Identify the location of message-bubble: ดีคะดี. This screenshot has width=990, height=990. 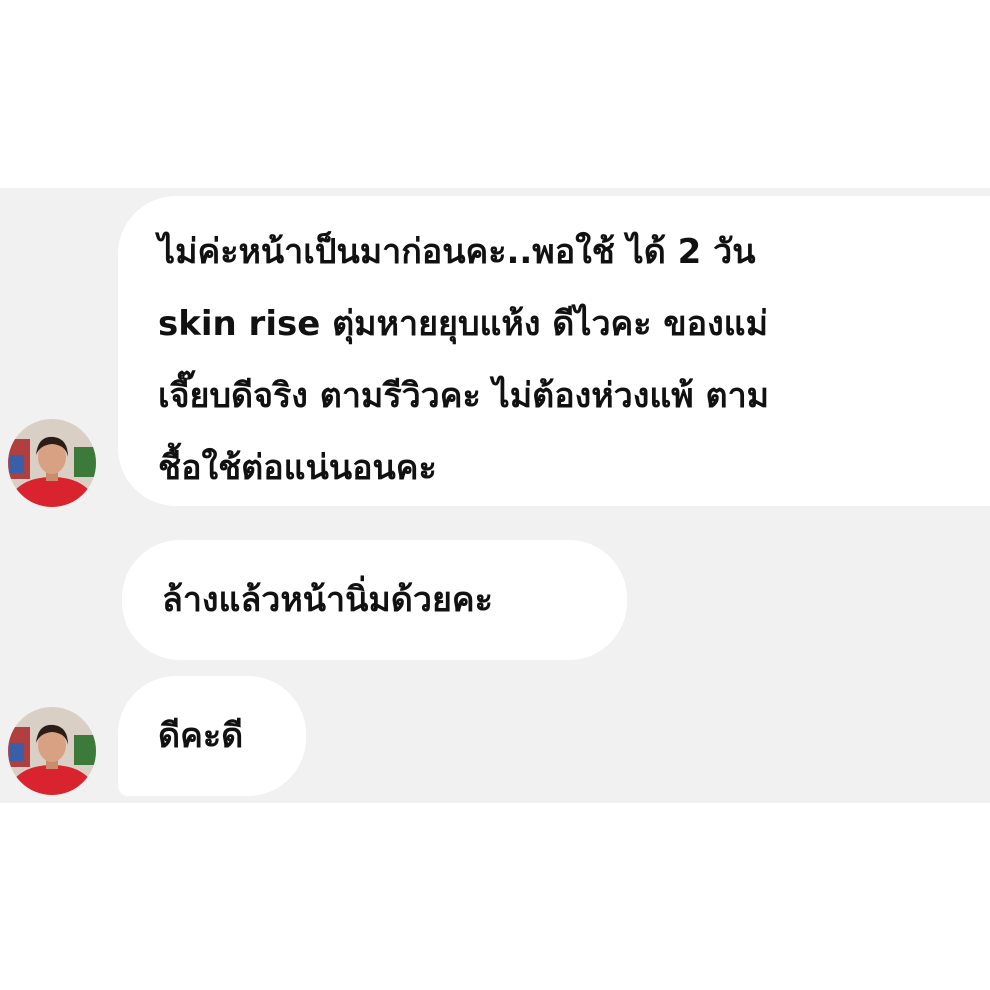
(212, 736).